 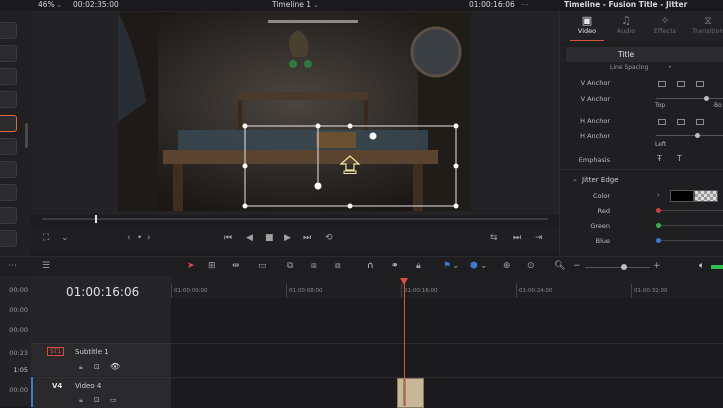 I want to click on video-track-name: Video 4, so click(x=88, y=386).